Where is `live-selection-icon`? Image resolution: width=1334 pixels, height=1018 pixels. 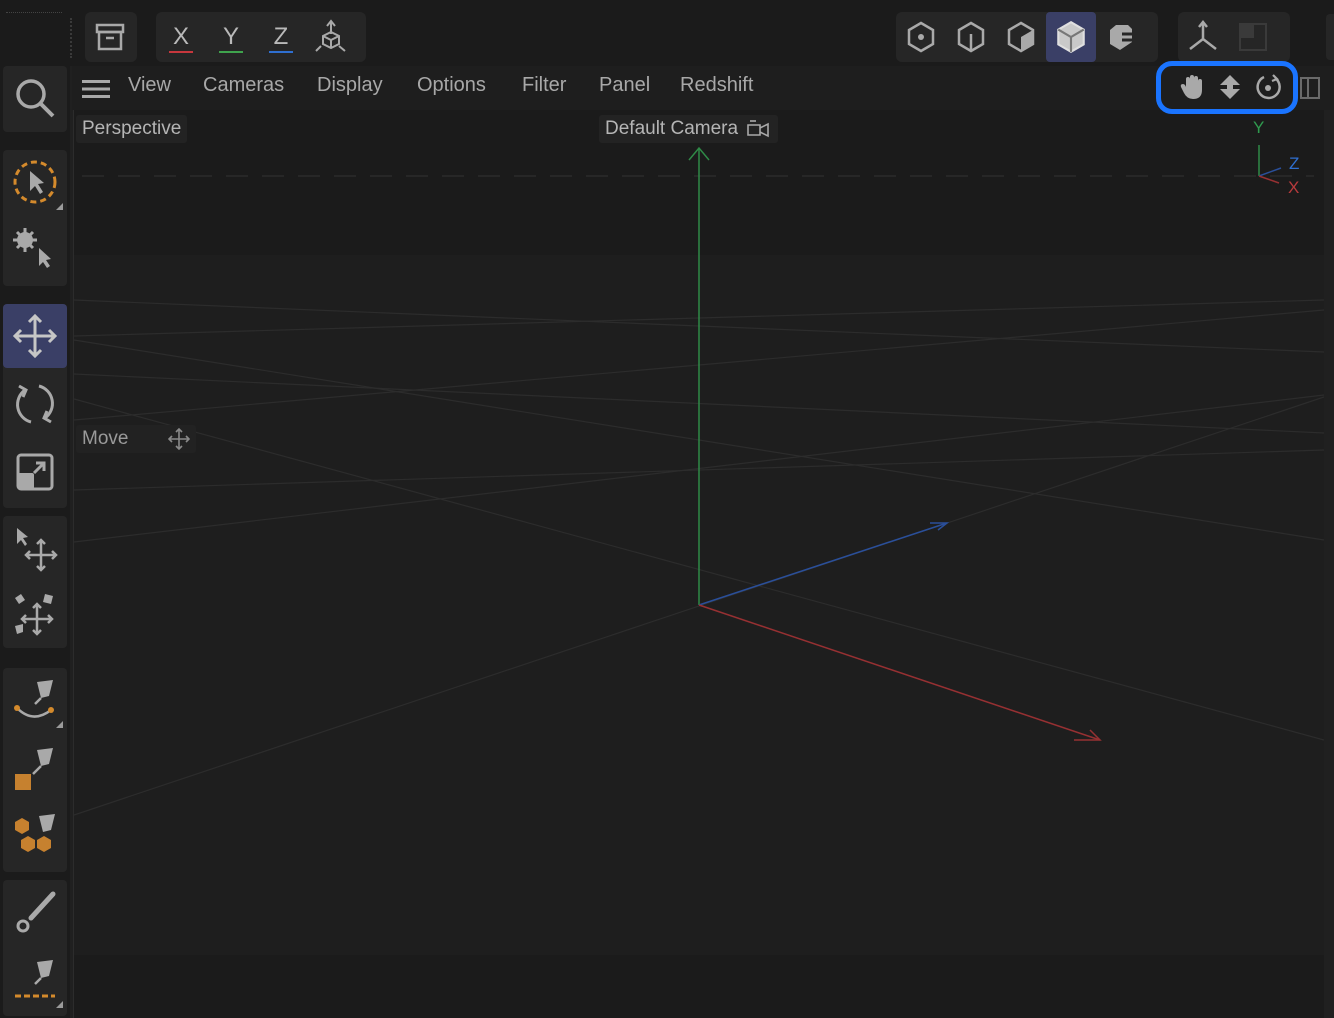
live-selection-icon is located at coordinates (35, 182).